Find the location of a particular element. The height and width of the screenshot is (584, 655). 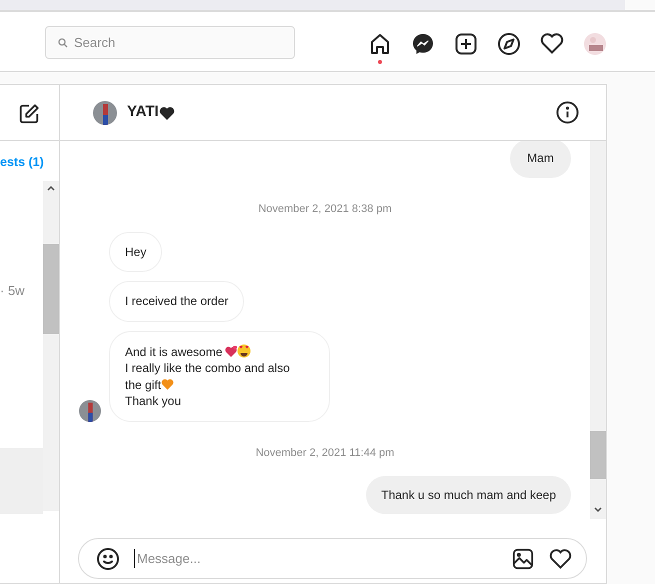

message-text: Thank u so much mam and keep is located at coordinates (468, 495).